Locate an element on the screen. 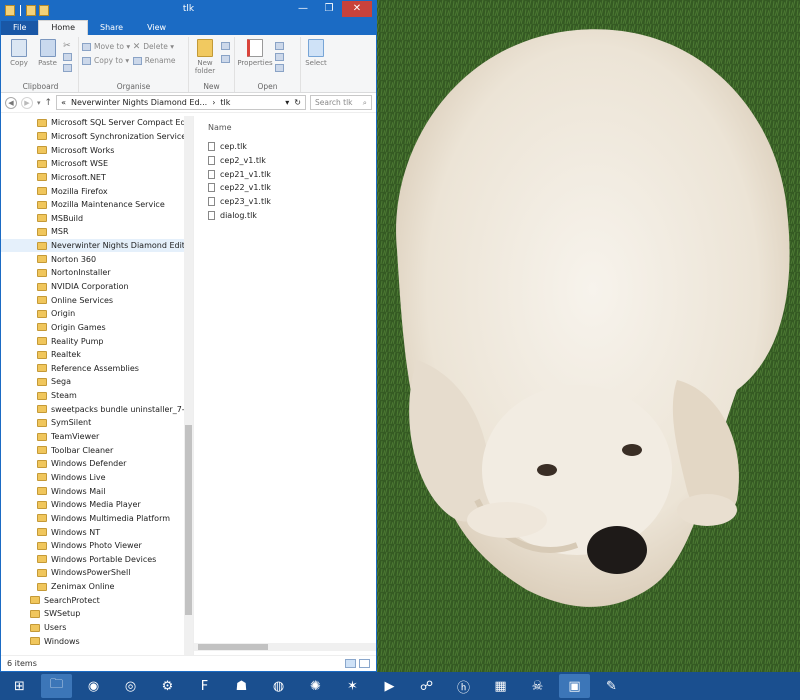 The height and width of the screenshot is (700, 800). tree-item: MSR is located at coordinates (97, 232).